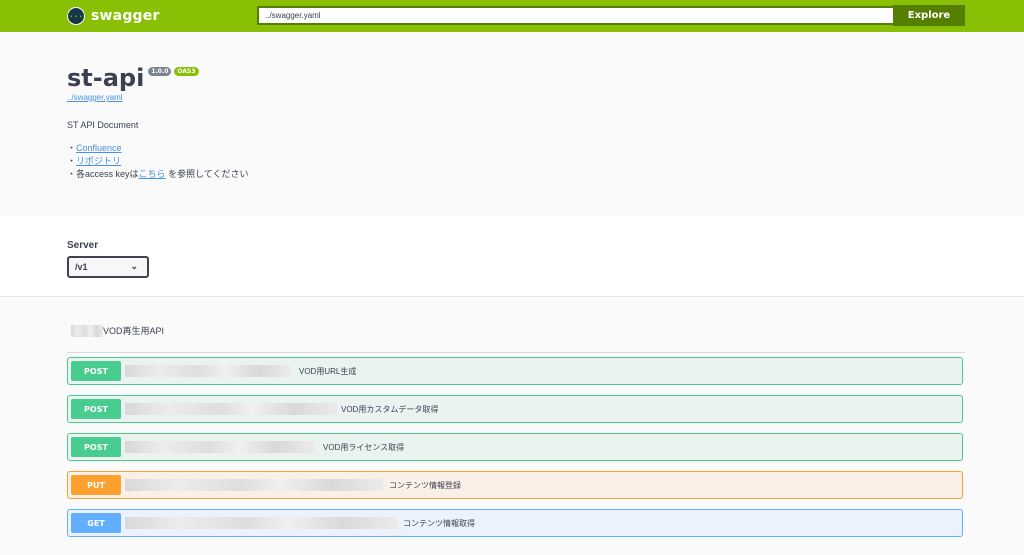 Image resolution: width=1024 pixels, height=555 pixels. I want to click on operation-summary: VOD用URL生成, so click(328, 371).